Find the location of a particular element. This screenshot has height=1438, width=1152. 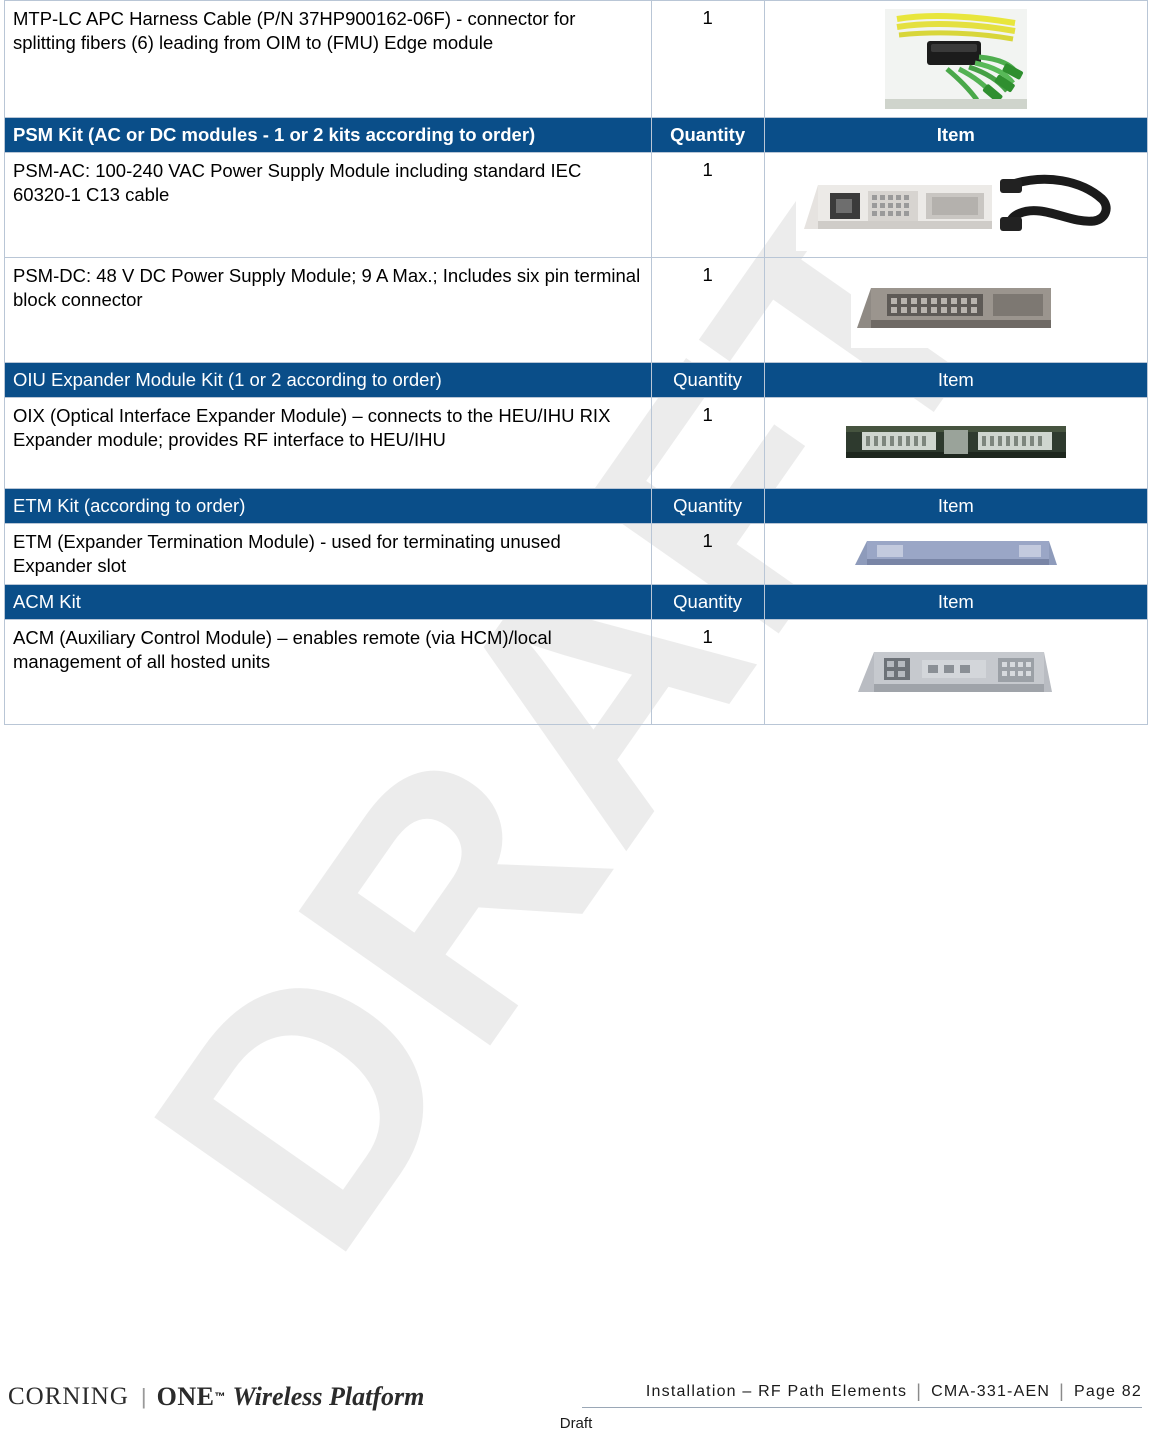

etm-module-svg is located at coordinates (955, 554).